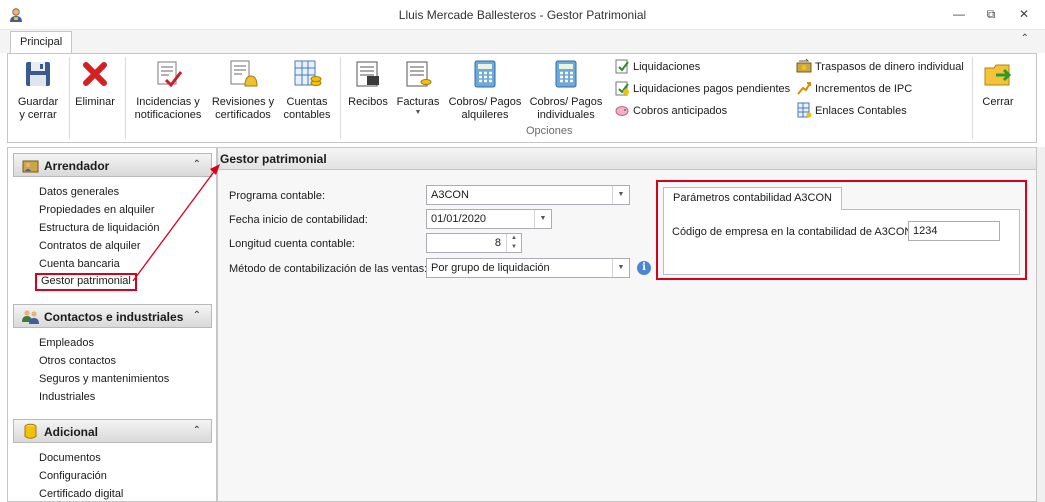 The height and width of the screenshot is (502, 1045). I want to click on longitud-label: Longitud cuenta contable:, so click(292, 244).